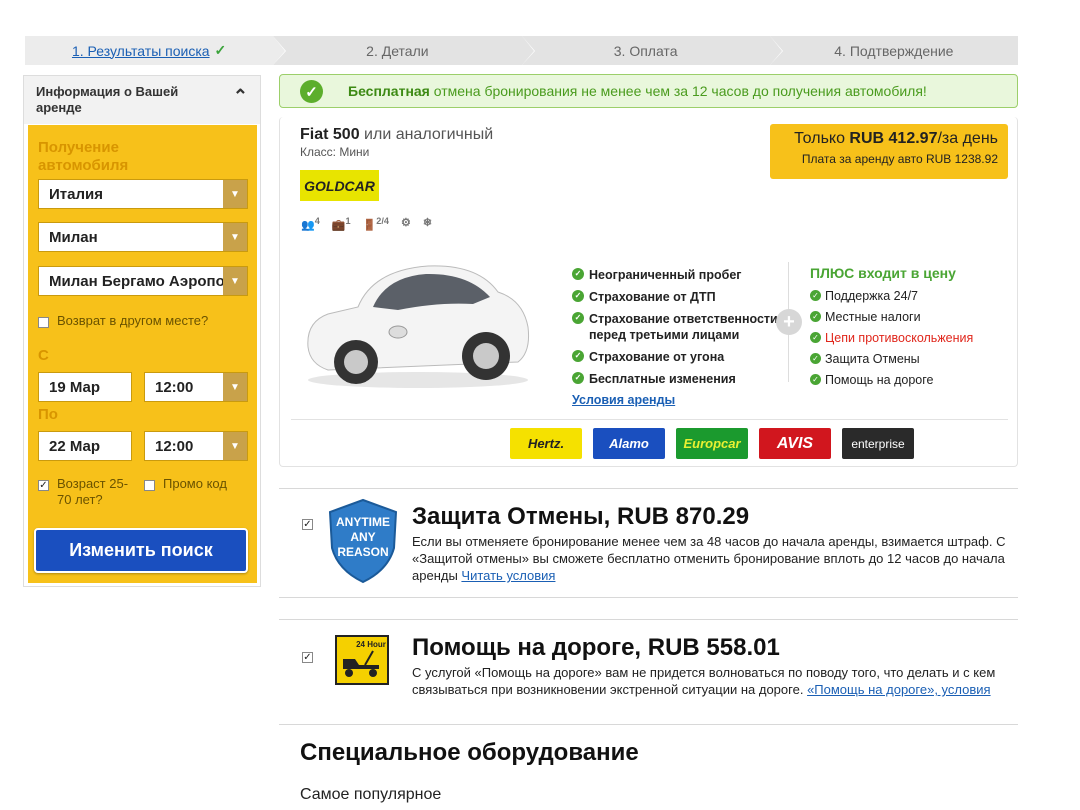 This screenshot has width=1080, height=810. I want to click on enterprise-logo: enterprise, so click(878, 443).